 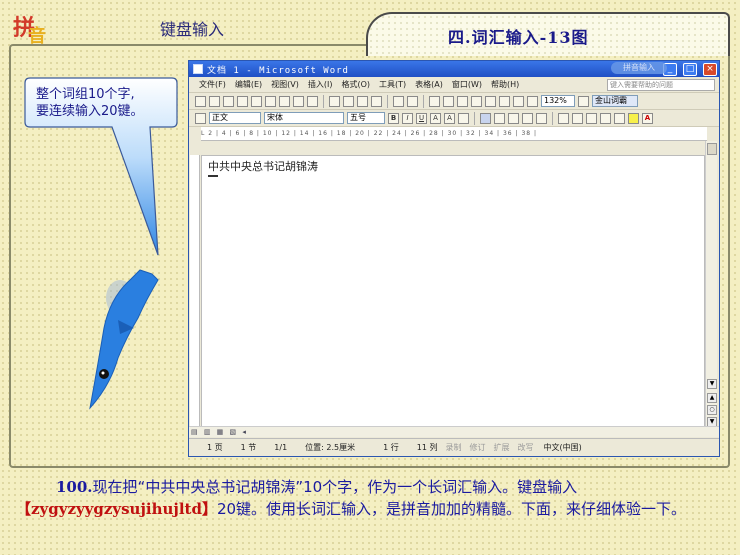 I want to click on bullets-icon, so click(x=577, y=118).